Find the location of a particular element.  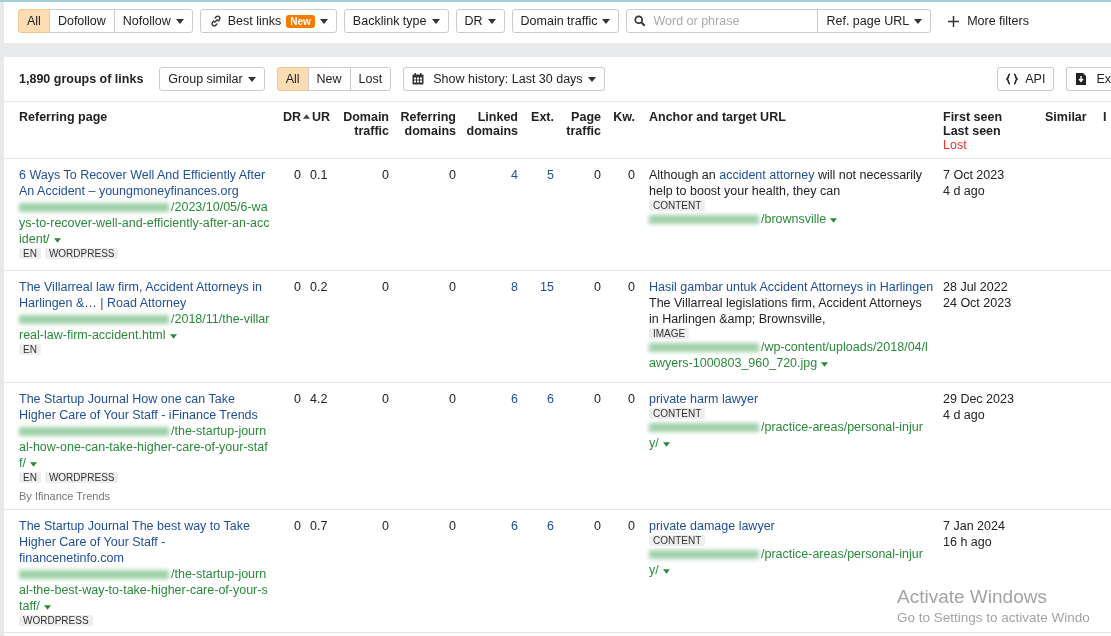

history-tab: All is located at coordinates (292, 79).